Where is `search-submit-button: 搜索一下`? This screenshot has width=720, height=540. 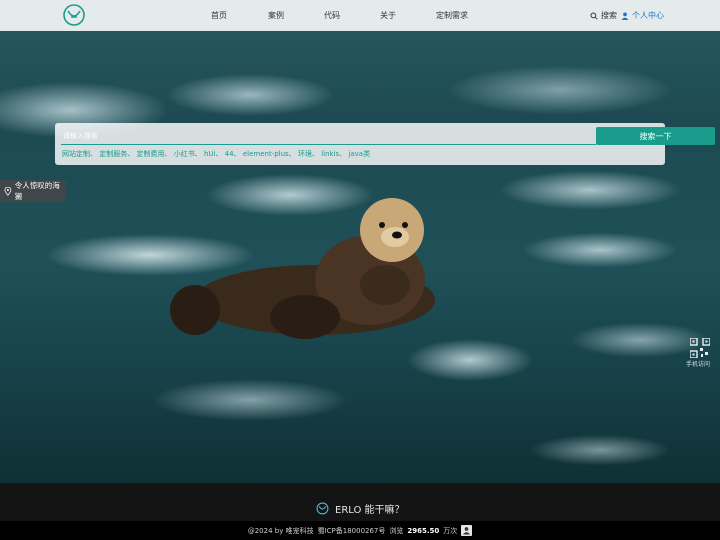 search-submit-button: 搜索一下 is located at coordinates (655, 136).